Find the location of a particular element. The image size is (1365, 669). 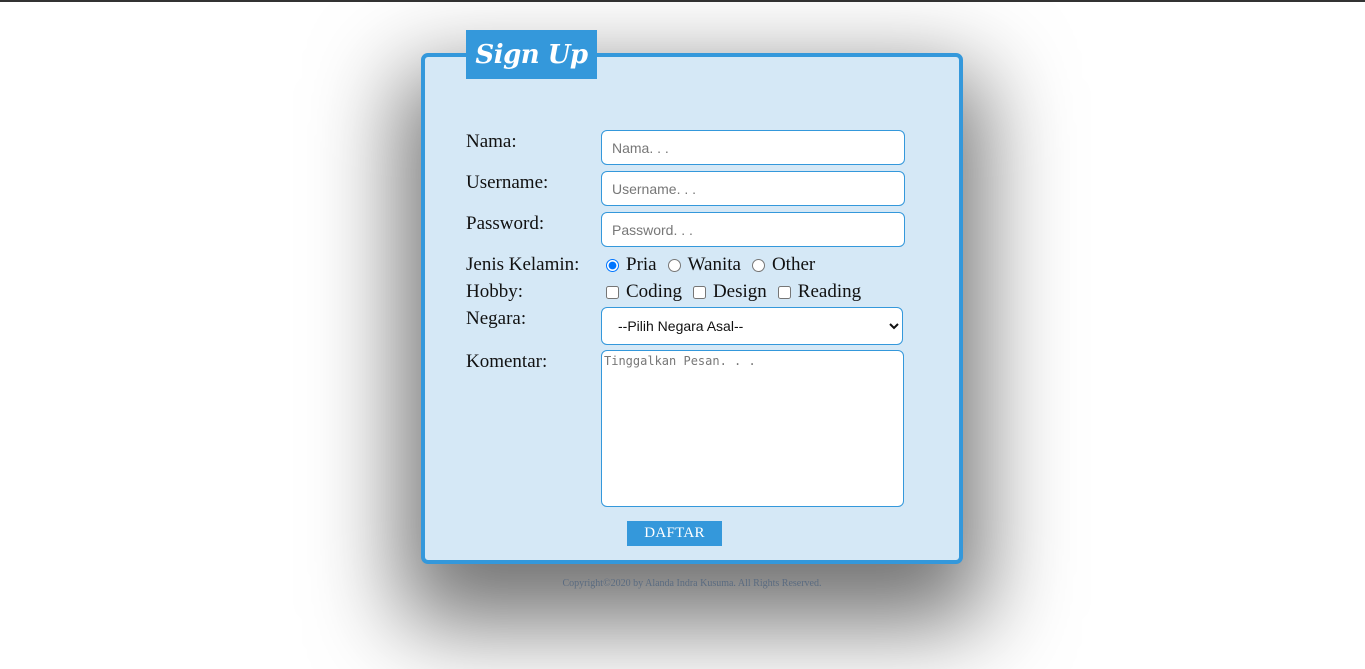

username-label: Username: is located at coordinates (507, 182).